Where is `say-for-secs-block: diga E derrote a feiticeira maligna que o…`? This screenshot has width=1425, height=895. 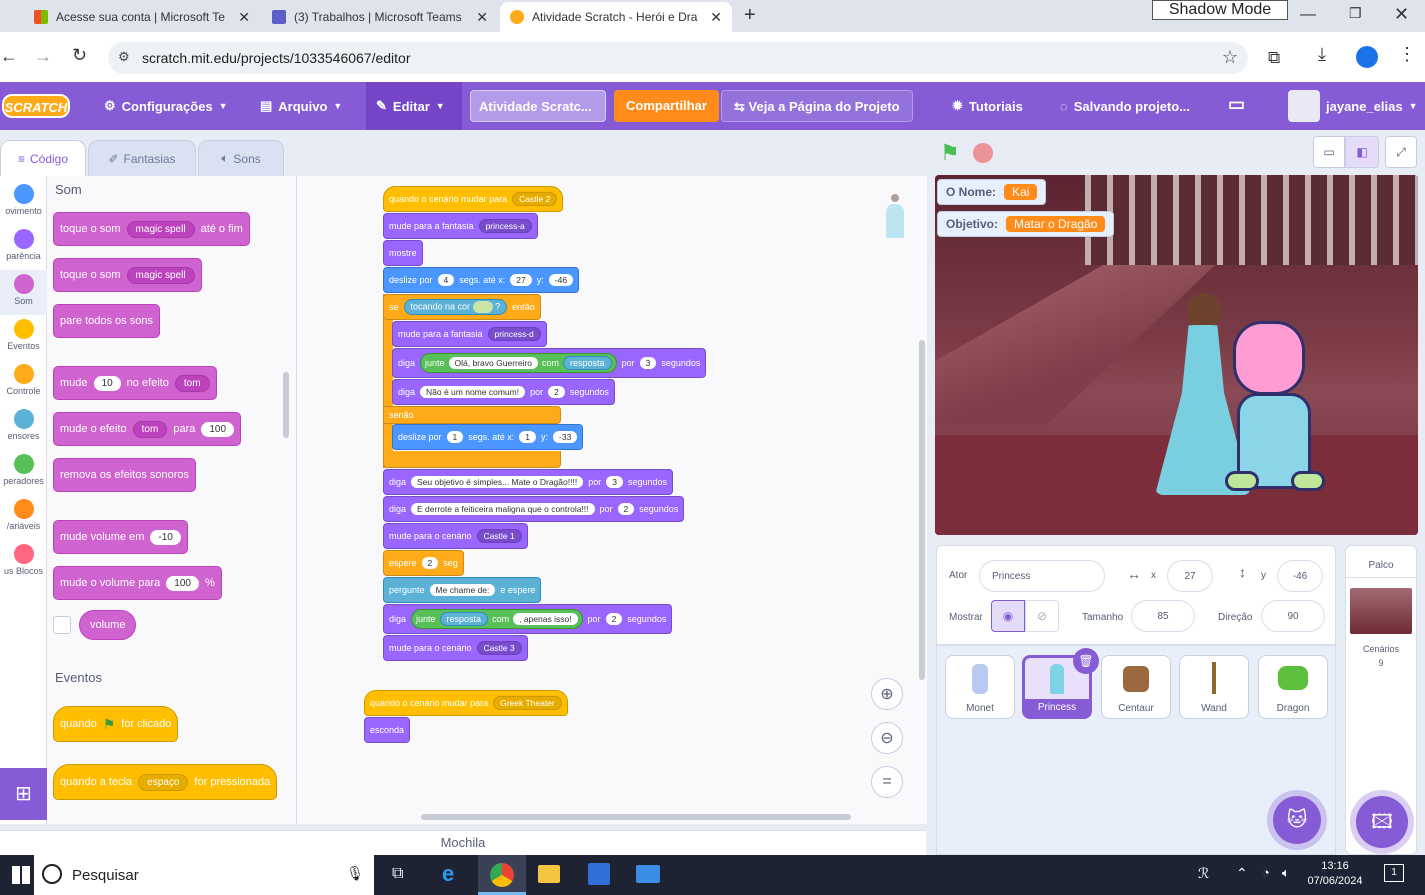
say-for-secs-block: diga E derrote a feiticeira maligna que o… is located at coordinates (534, 509).